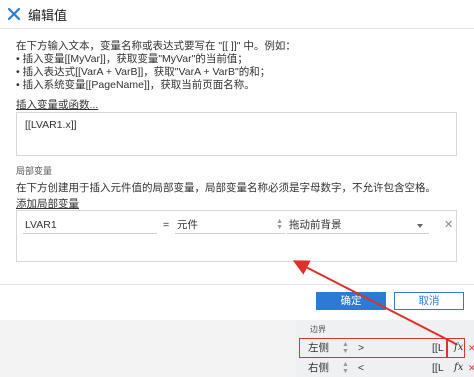 The width and height of the screenshot is (474, 377). I want to click on footer-divider, so click(237, 284).